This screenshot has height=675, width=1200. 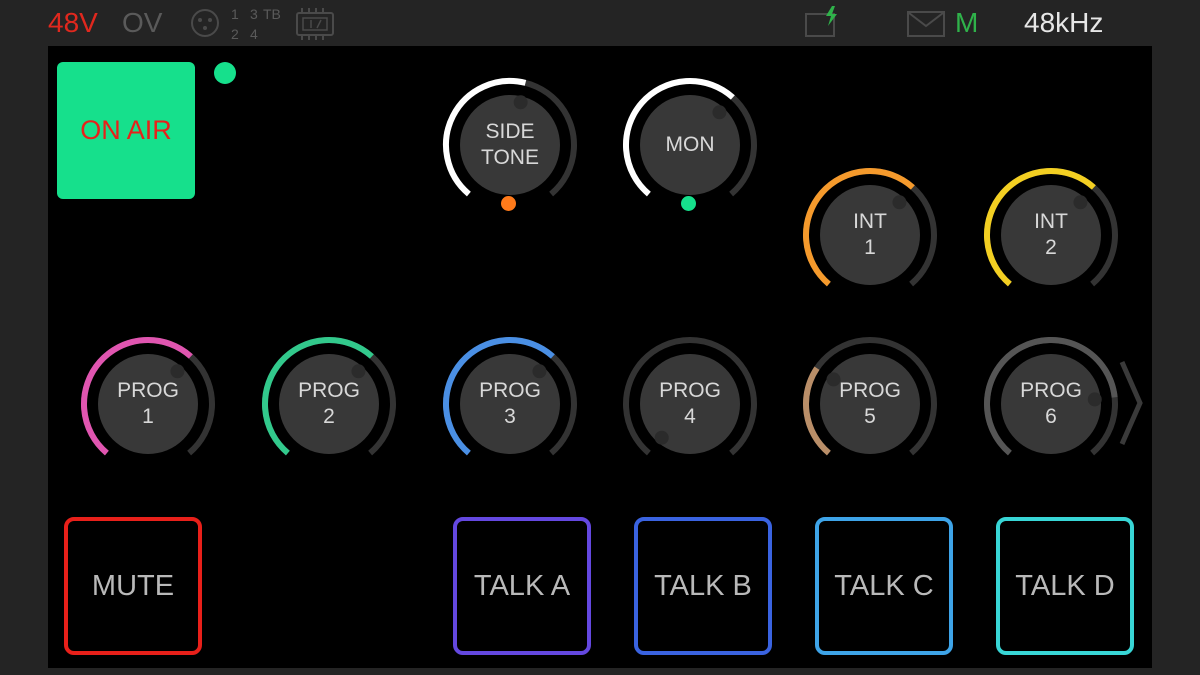 What do you see at coordinates (126, 130) in the screenshot?
I see `on-air-button: ON AIR` at bounding box center [126, 130].